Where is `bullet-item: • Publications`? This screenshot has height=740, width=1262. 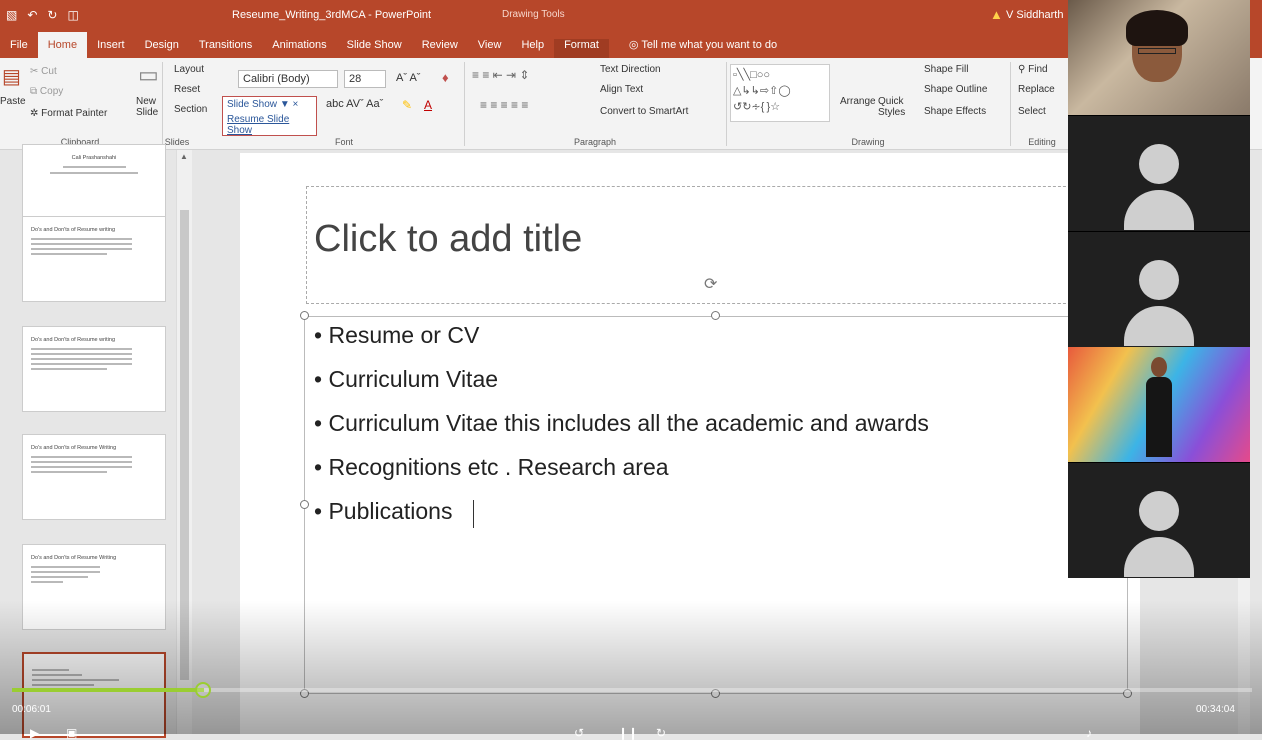
bullet-item: • Publications is located at coordinates (383, 511).